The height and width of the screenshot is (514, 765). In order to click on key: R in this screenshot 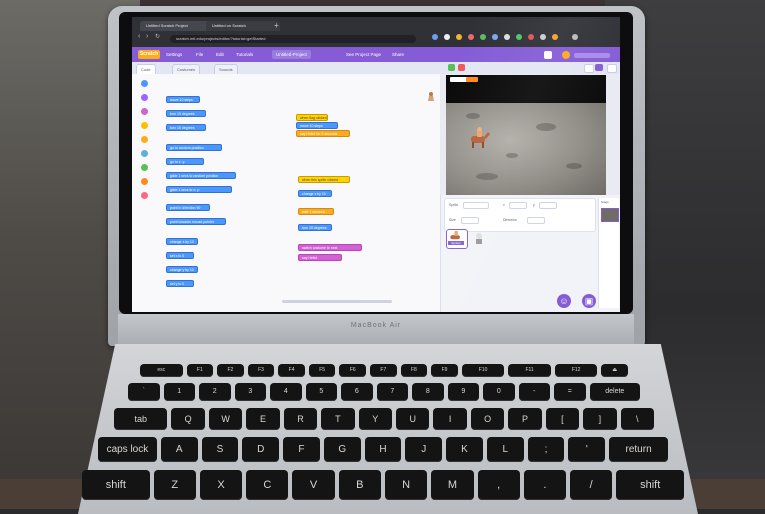, I will do `click(300, 419)`.